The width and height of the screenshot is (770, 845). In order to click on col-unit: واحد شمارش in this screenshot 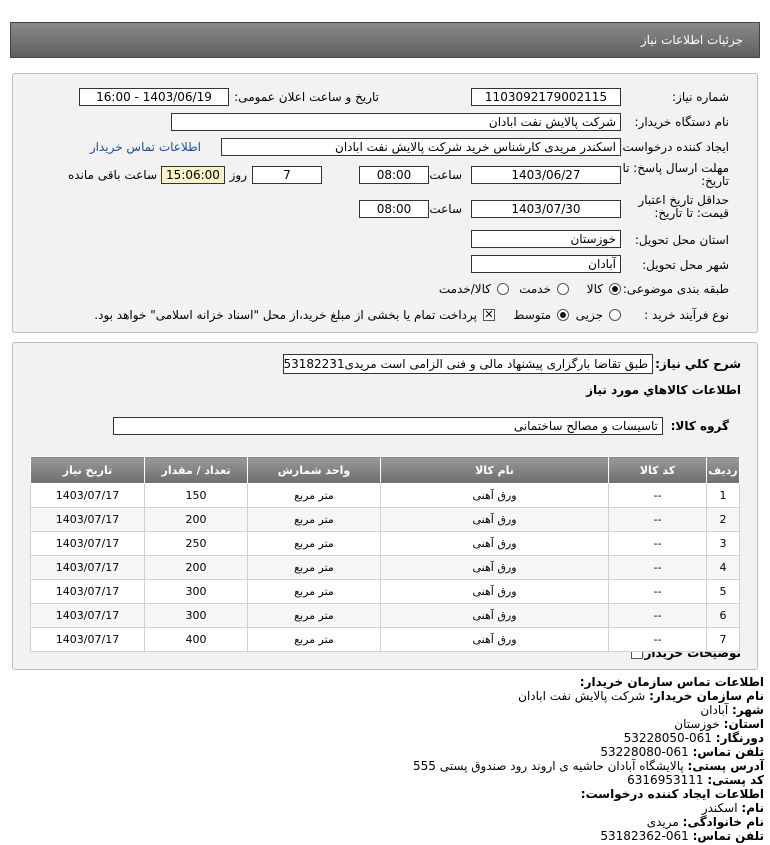, I will do `click(314, 470)`.